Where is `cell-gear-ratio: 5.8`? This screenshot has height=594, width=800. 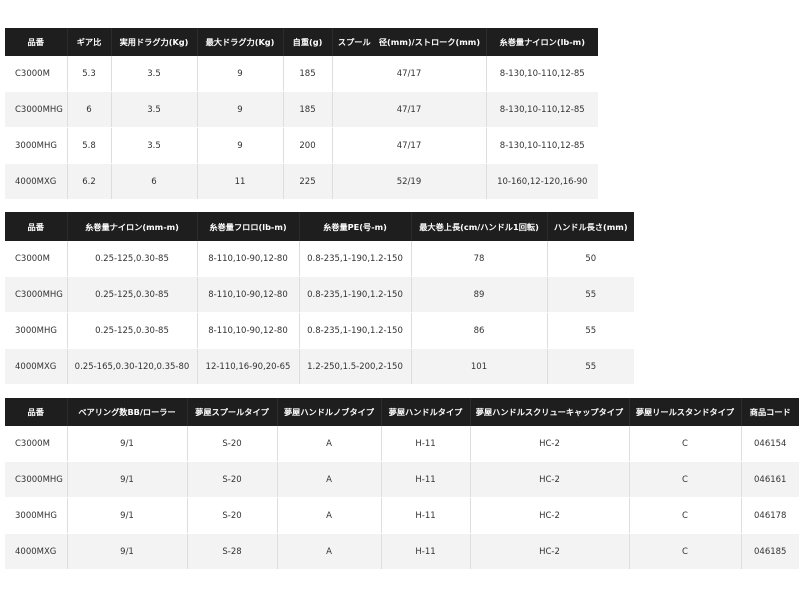
cell-gear-ratio: 5.8 is located at coordinates (89, 145).